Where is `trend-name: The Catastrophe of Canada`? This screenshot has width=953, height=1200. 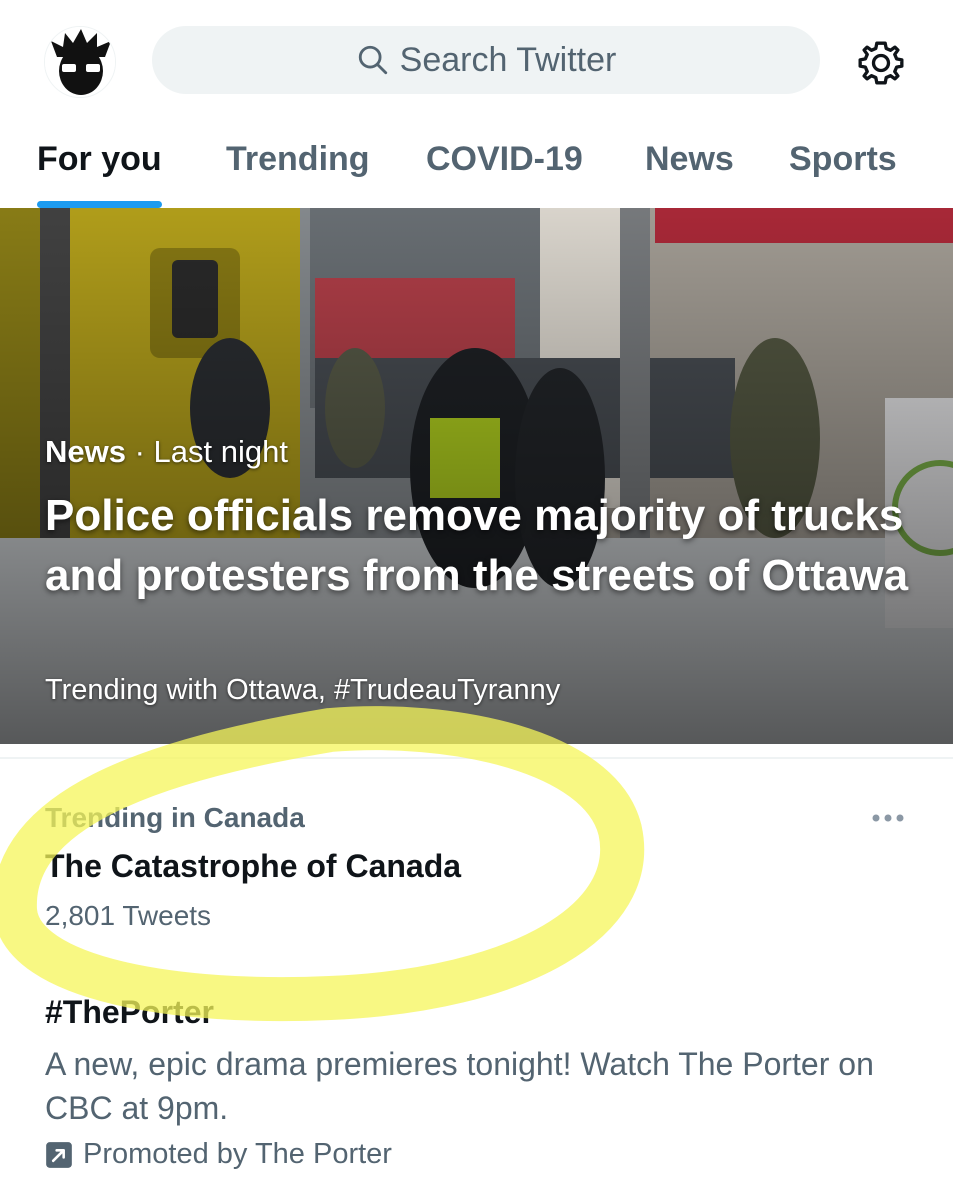
trend-name: The Catastrophe of Canada is located at coordinates (485, 866).